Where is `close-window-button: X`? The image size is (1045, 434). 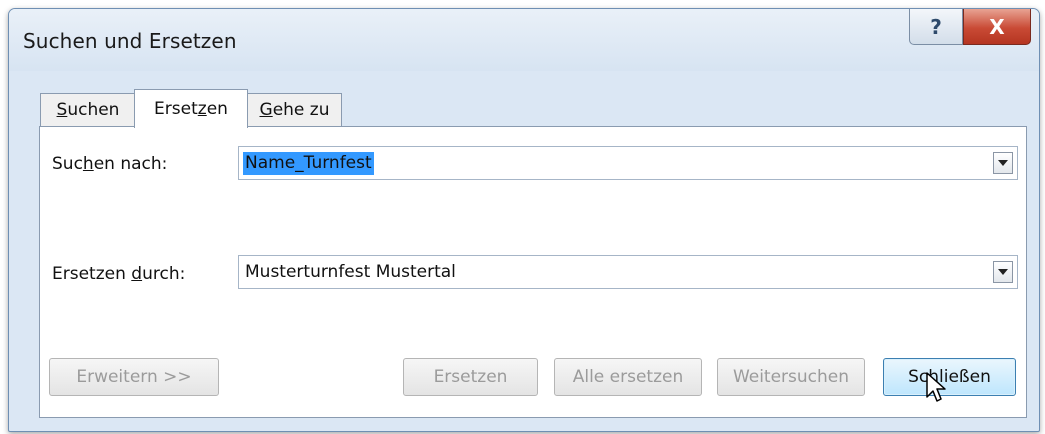 close-window-button: X is located at coordinates (997, 27).